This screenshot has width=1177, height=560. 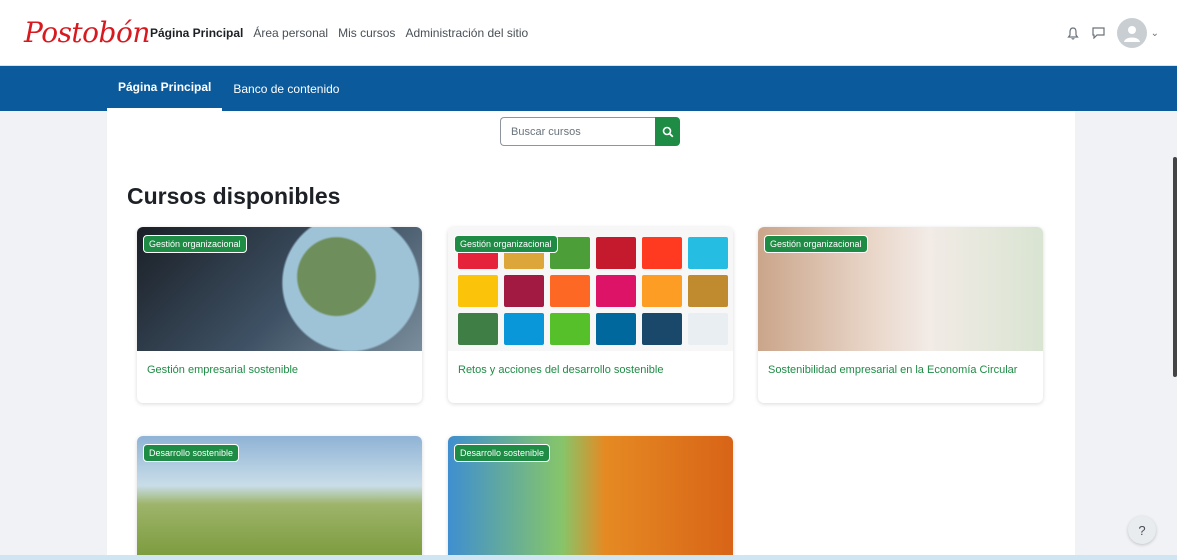 I want to click on chevron-down-icon: ⌄, so click(x=1155, y=33).